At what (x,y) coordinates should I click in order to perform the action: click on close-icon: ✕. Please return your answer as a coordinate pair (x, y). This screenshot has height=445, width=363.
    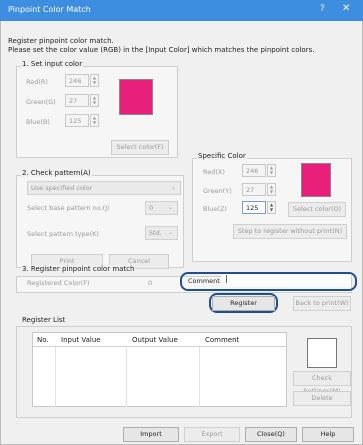
    Looking at the image, I should click on (346, 8).